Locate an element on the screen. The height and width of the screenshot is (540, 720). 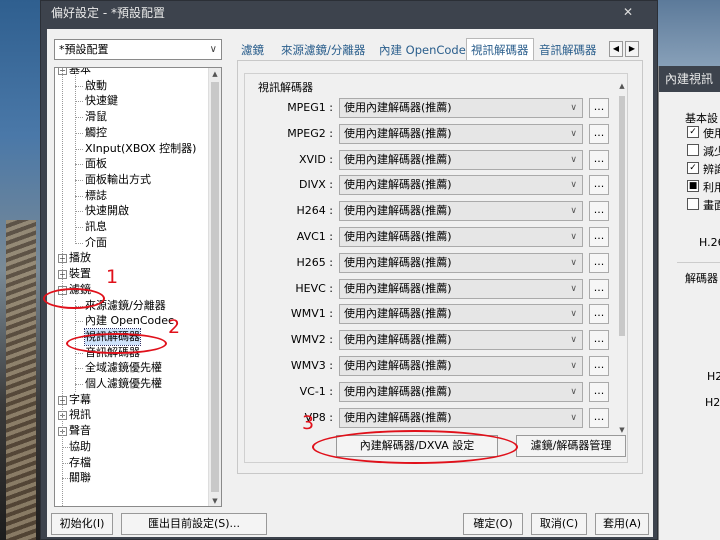
tree-node-interface: 介面 is located at coordinates (96, 243).